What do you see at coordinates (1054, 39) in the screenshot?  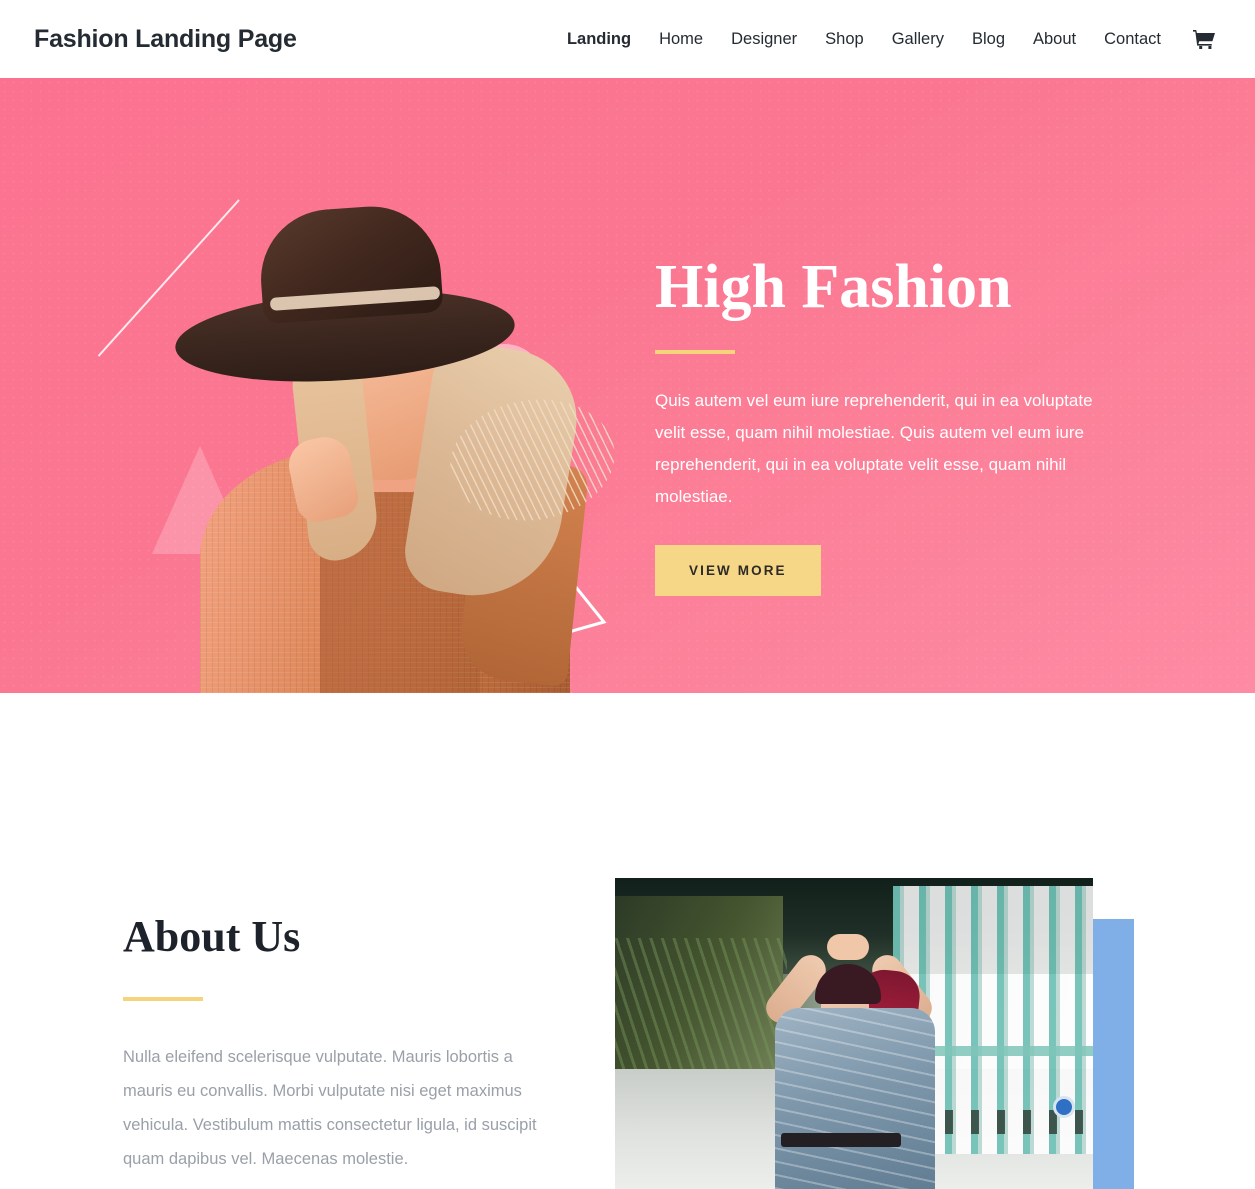 I see `nav-item-about: About` at bounding box center [1054, 39].